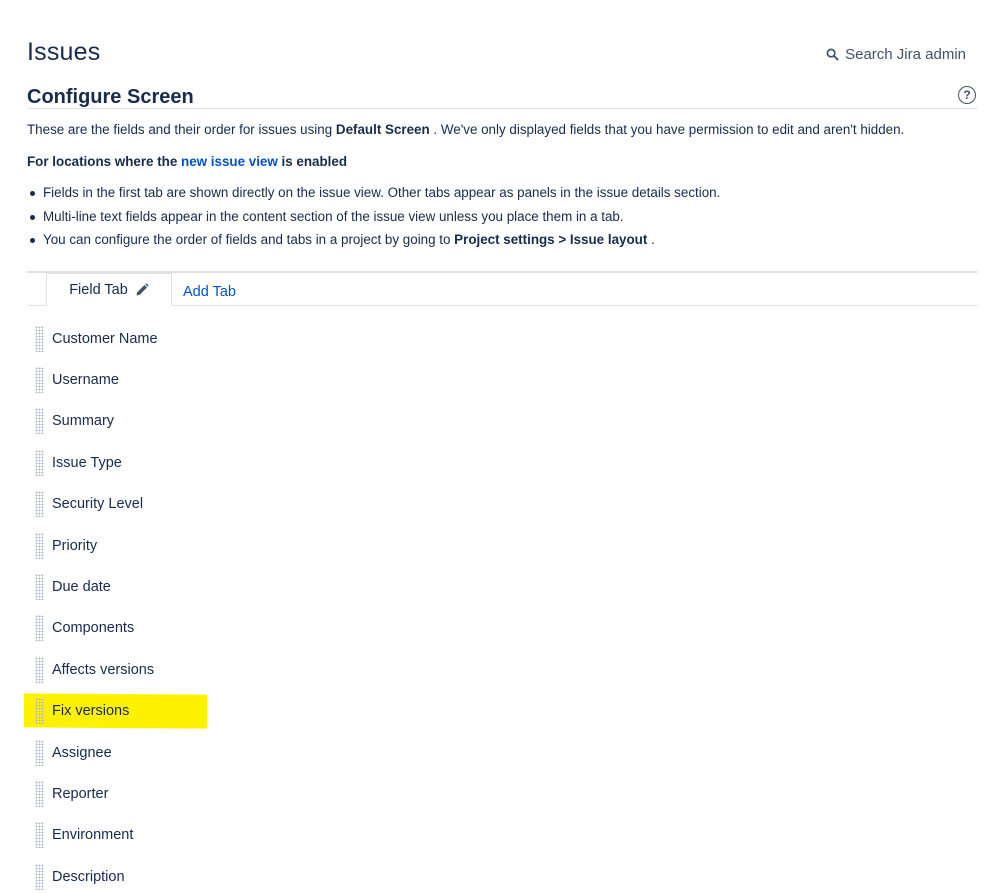 The width and height of the screenshot is (998, 894). I want to click on location-prefix: For locations where the, so click(104, 161).